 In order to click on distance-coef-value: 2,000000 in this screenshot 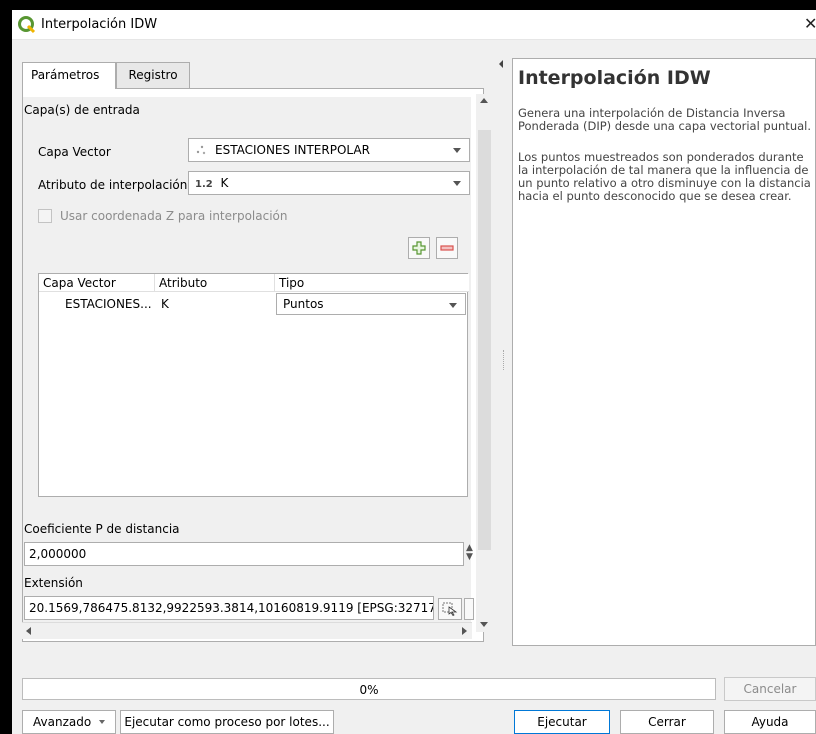, I will do `click(58, 554)`.